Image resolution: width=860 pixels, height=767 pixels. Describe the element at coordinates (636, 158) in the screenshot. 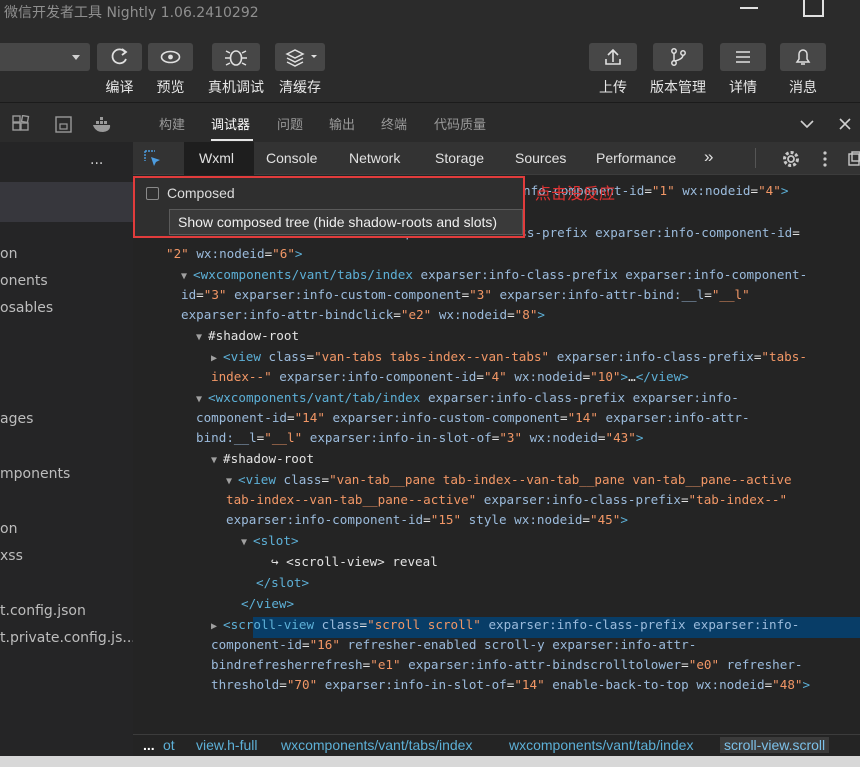

I see `tab-performance: Performance` at that location.